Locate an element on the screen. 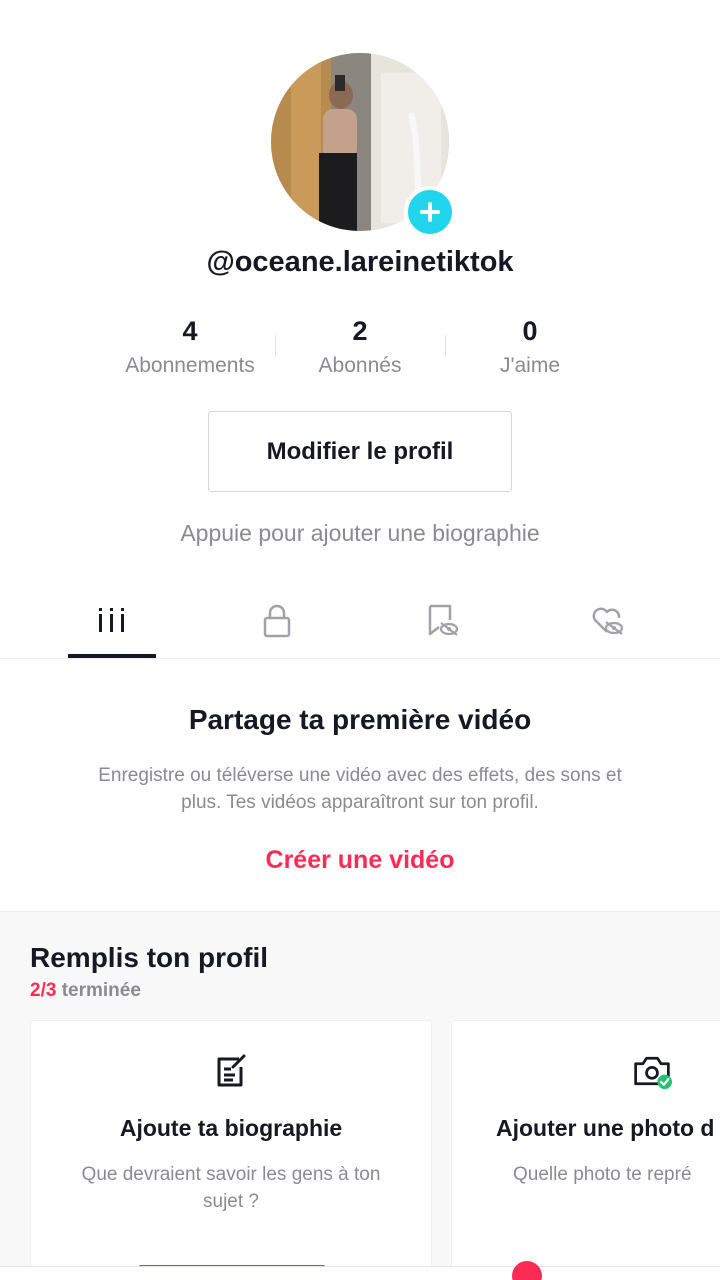  tab-liked is located at coordinates (607, 623).